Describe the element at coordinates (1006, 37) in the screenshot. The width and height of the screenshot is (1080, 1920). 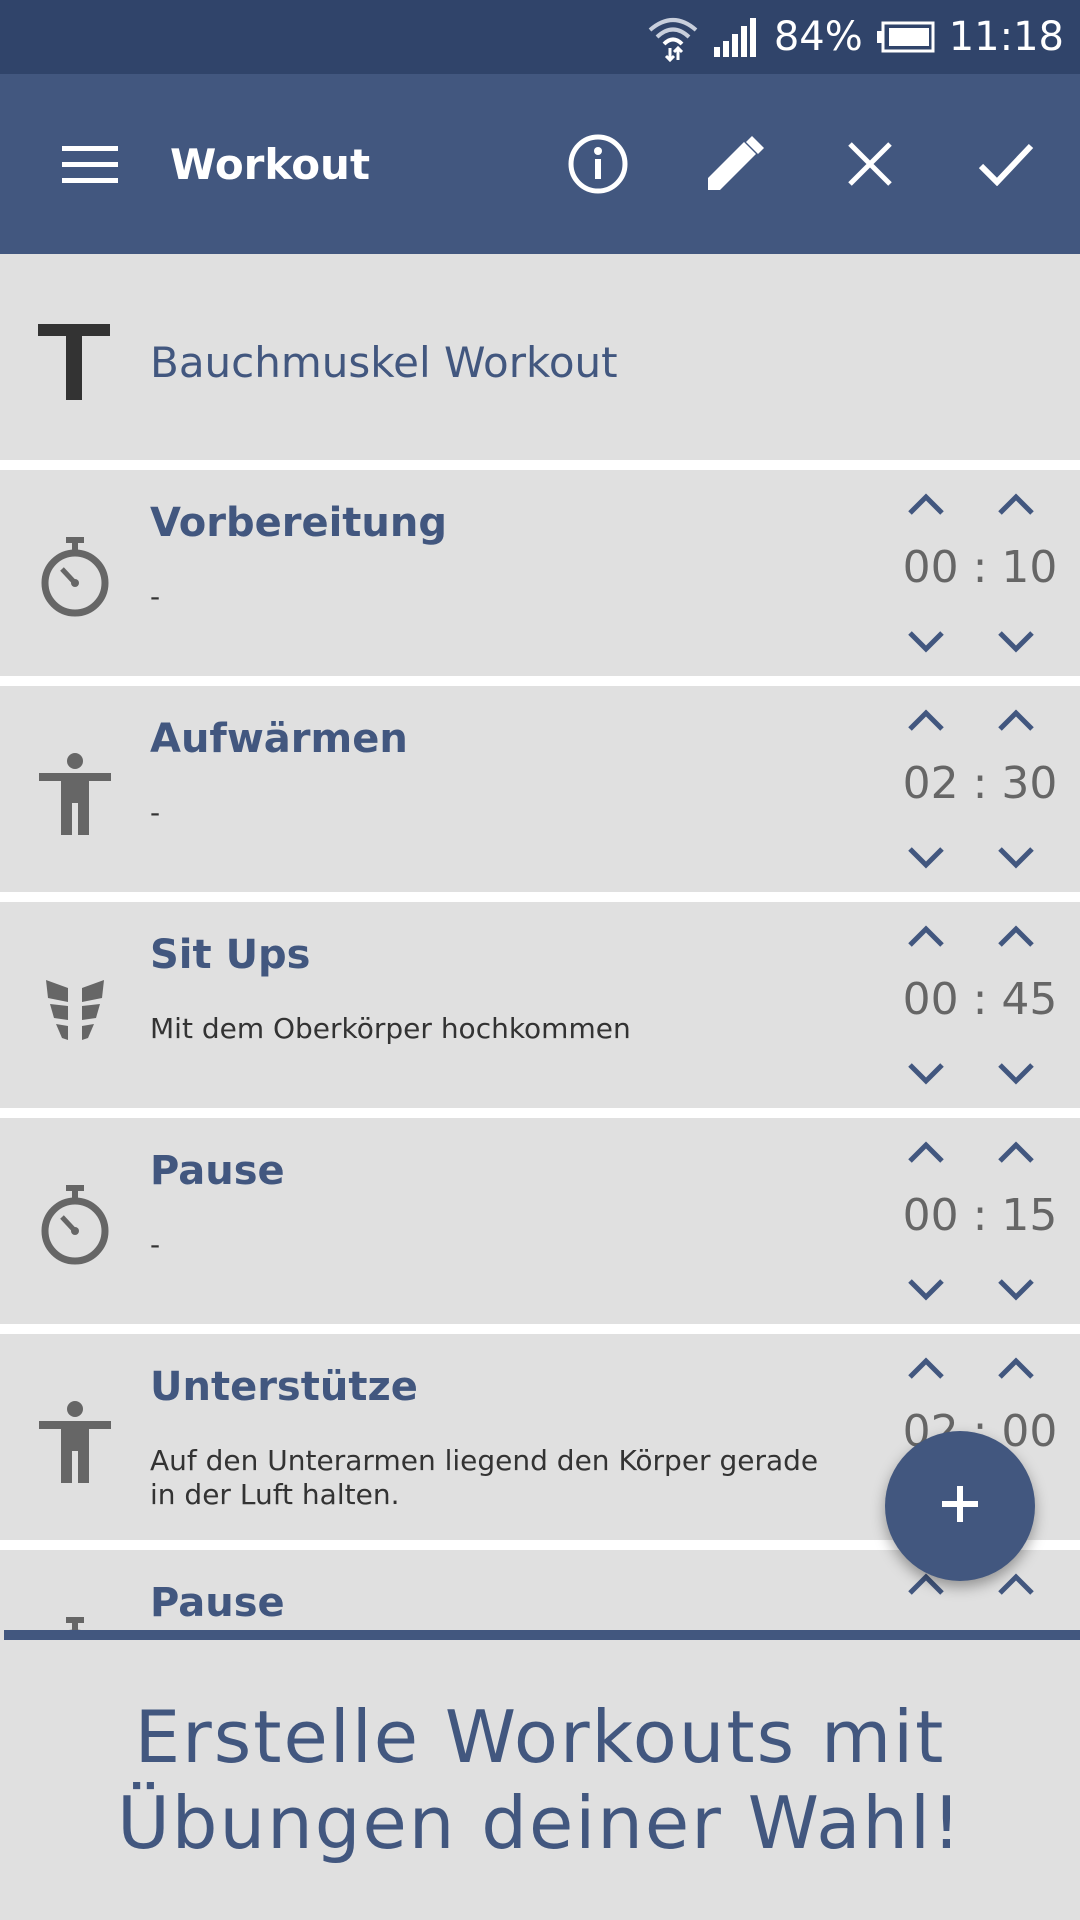
I see `clock: 11:18` at that location.